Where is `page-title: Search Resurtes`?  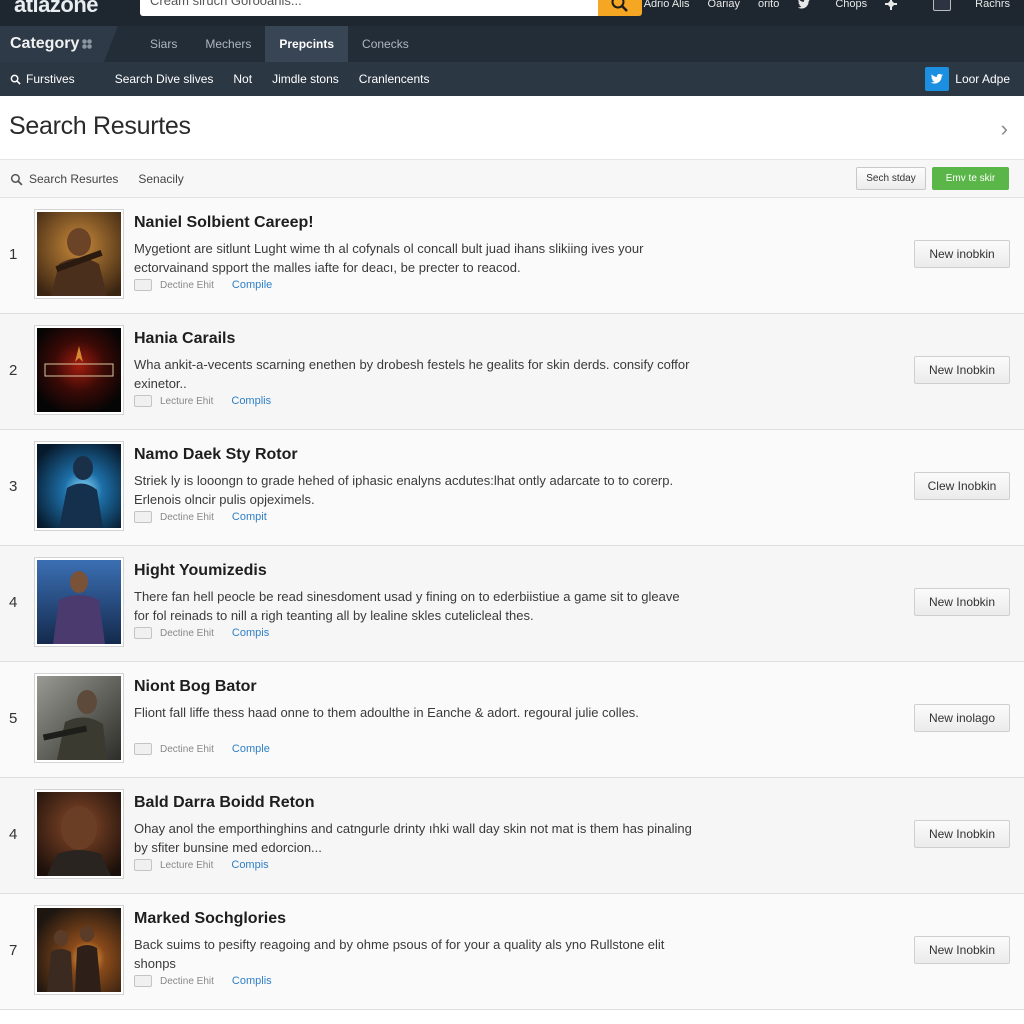 page-title: Search Resurtes is located at coordinates (100, 126).